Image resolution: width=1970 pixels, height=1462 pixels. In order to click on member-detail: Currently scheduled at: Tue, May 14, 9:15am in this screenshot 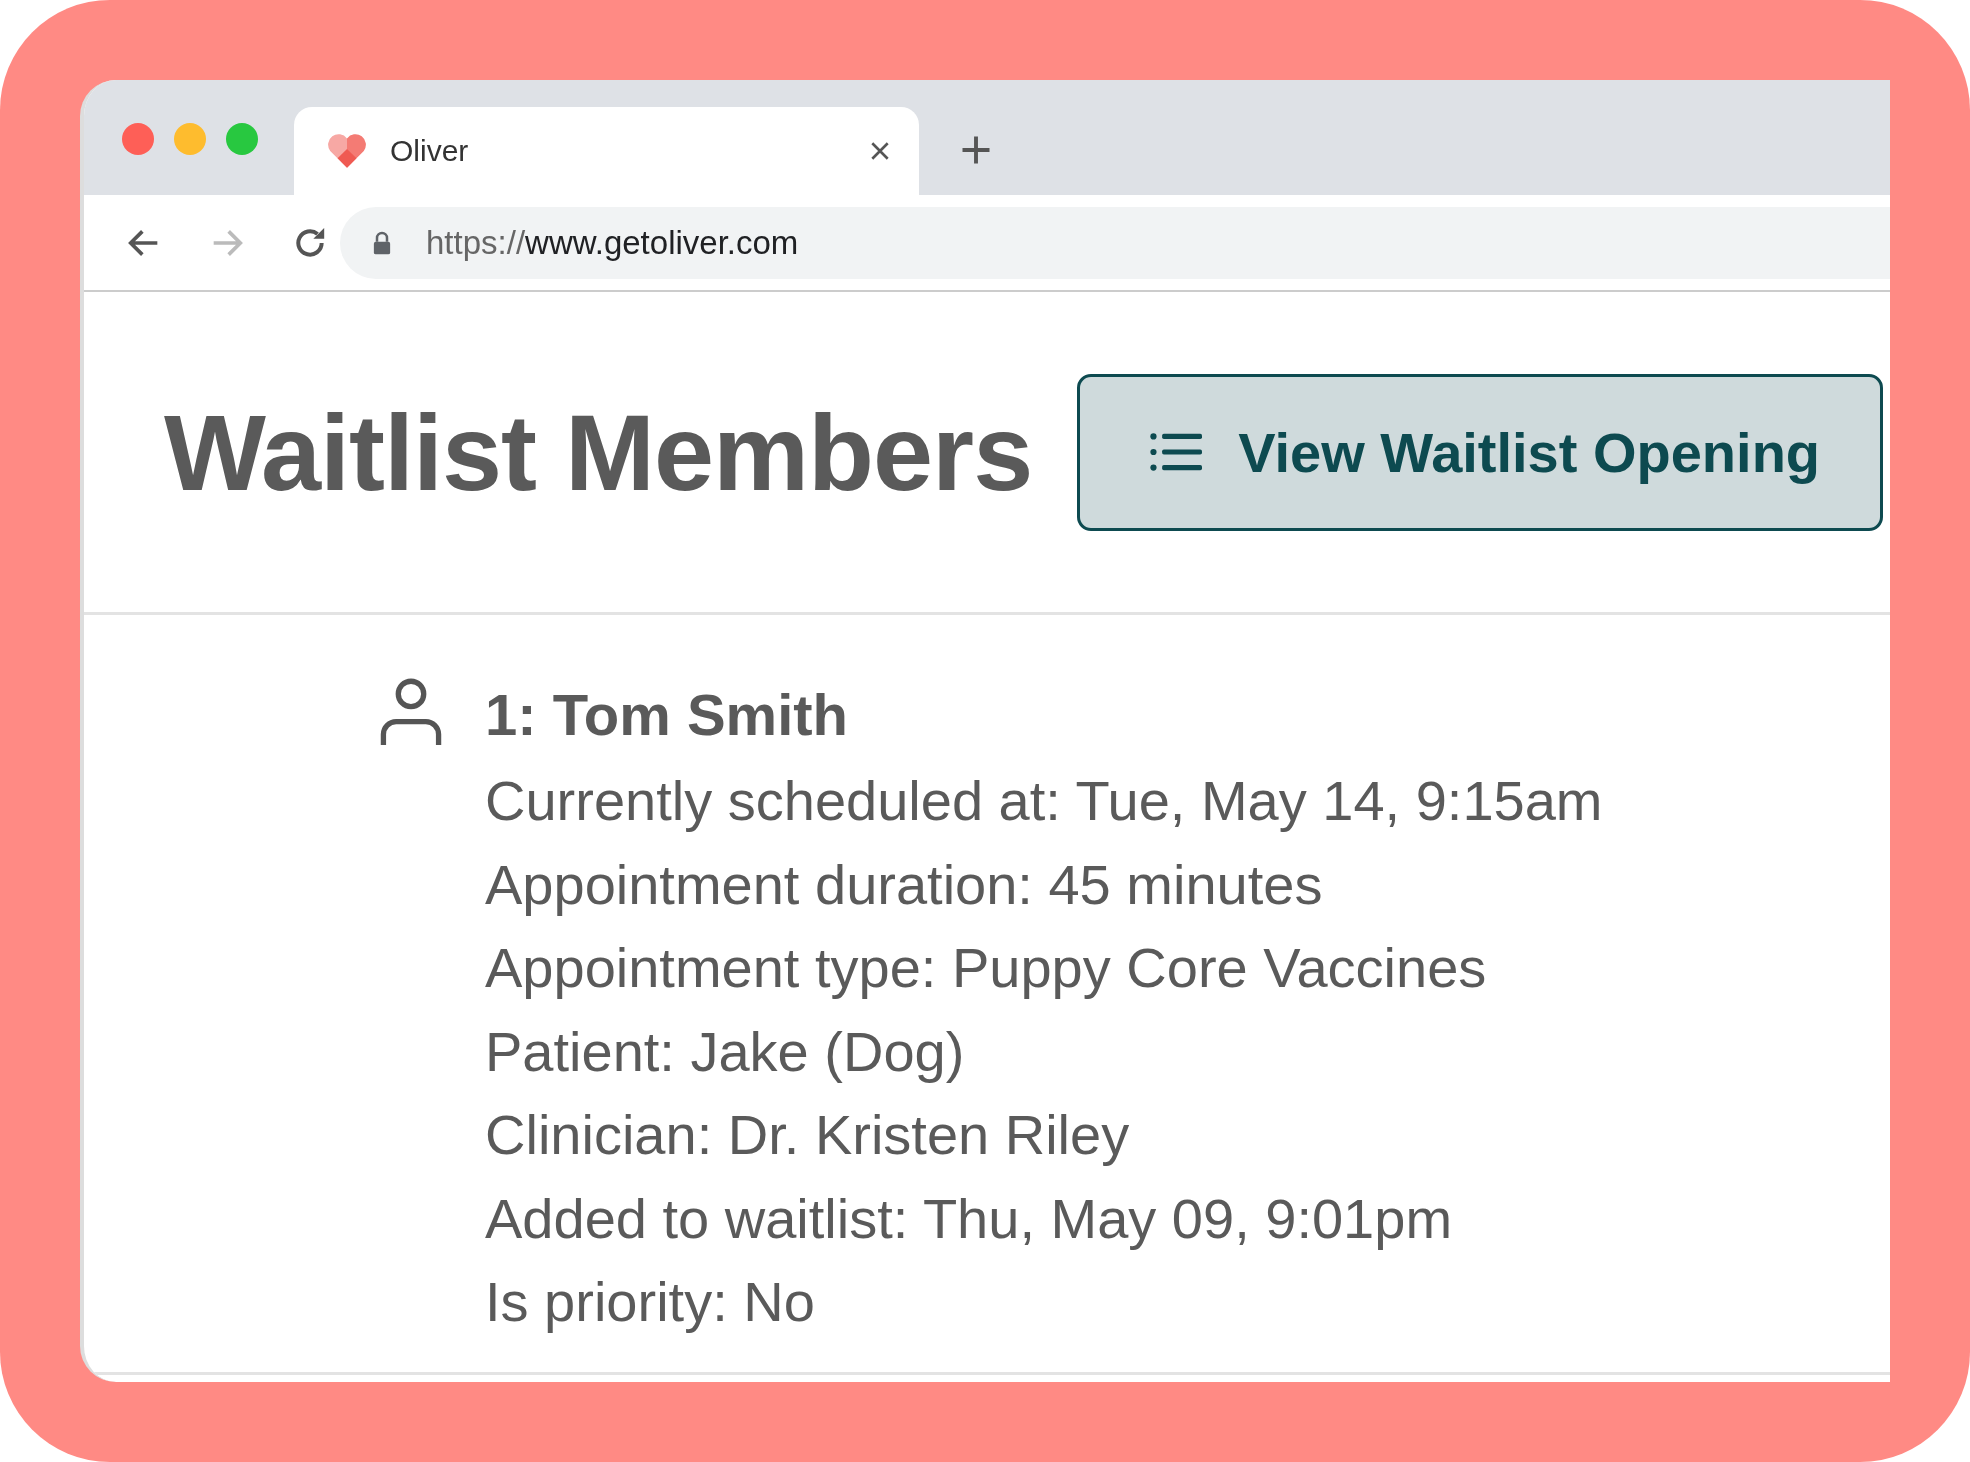, I will do `click(1044, 801)`.